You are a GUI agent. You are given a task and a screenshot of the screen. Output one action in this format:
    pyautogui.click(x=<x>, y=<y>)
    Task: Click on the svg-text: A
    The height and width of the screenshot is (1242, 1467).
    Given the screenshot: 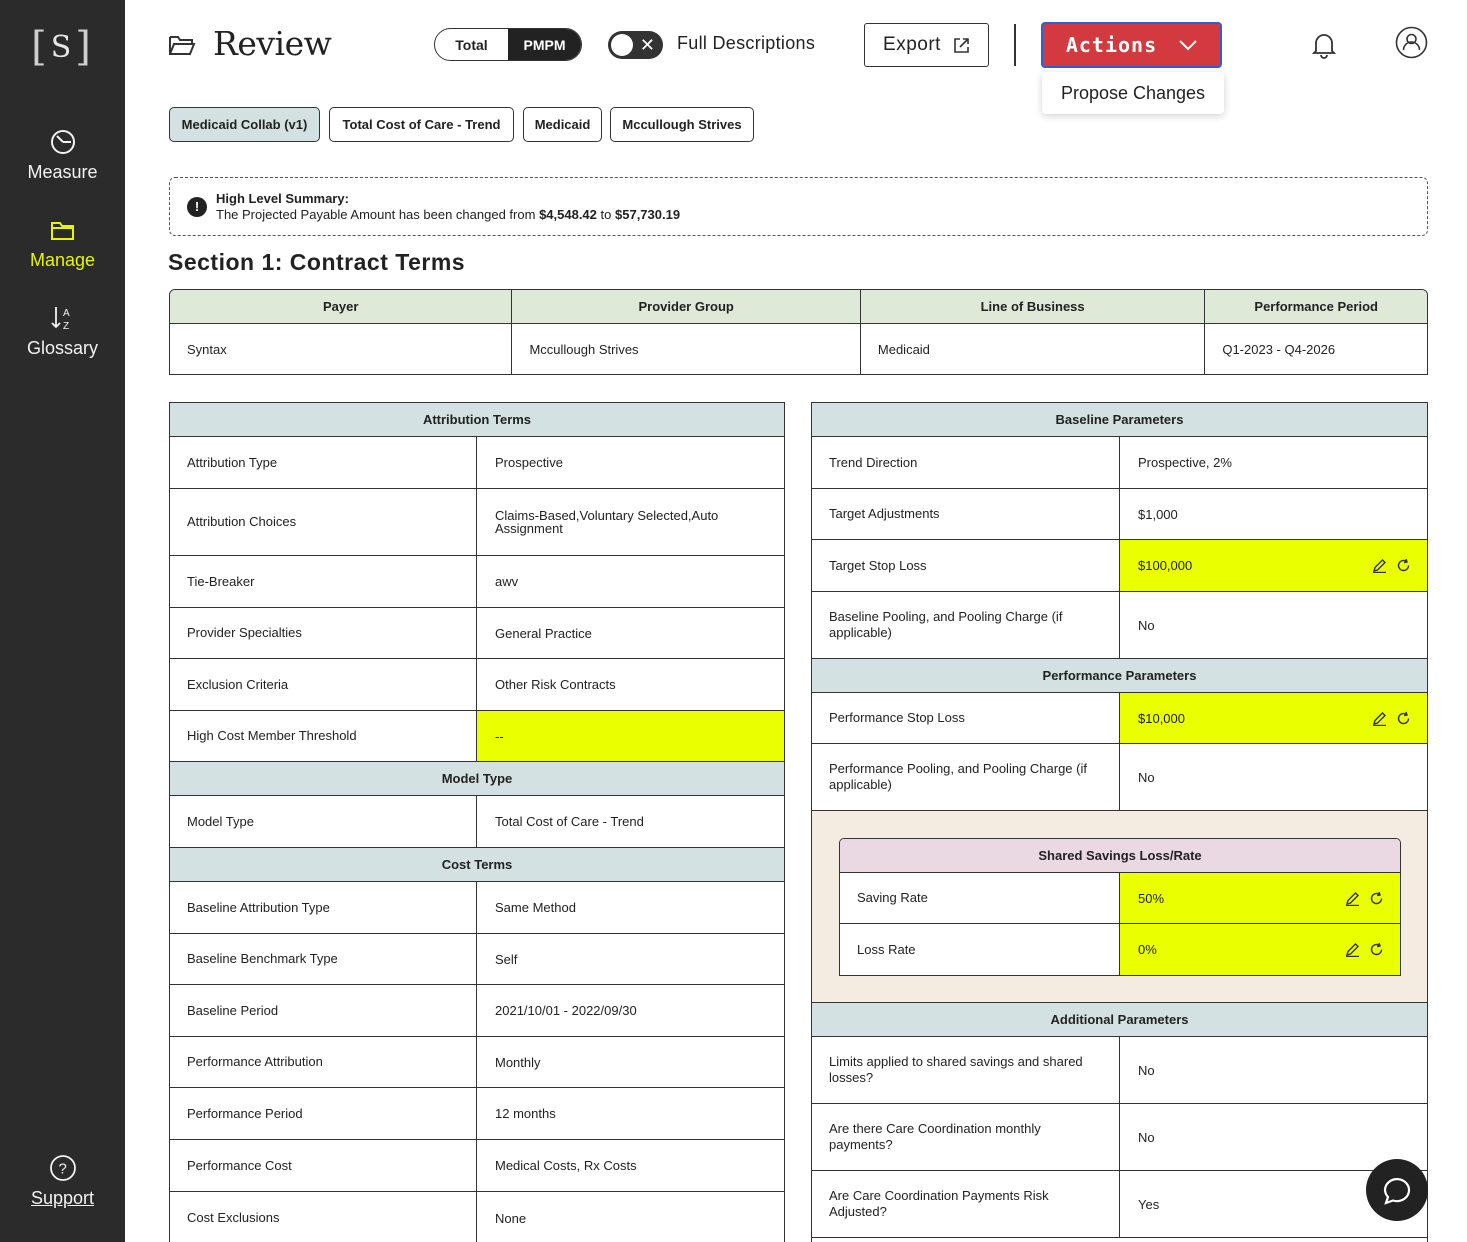 What is the action you would take?
    pyautogui.click(x=66, y=313)
    